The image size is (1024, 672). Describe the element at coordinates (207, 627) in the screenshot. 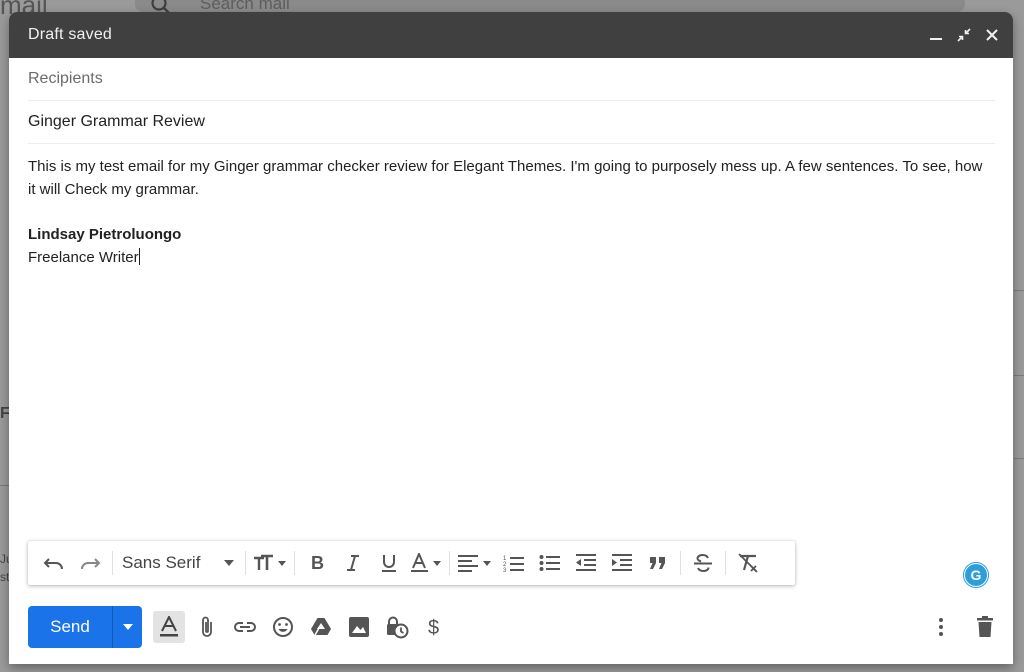

I see `attach-file-icon` at that location.